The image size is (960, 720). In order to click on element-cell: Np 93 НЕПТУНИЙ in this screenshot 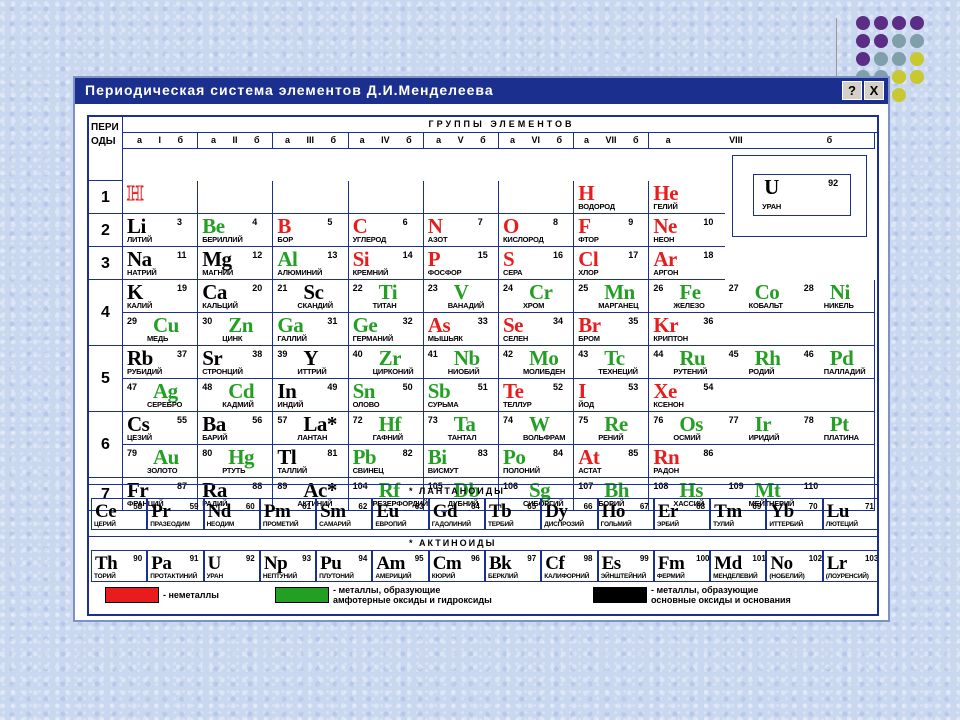, I will do `click(288, 566)`.